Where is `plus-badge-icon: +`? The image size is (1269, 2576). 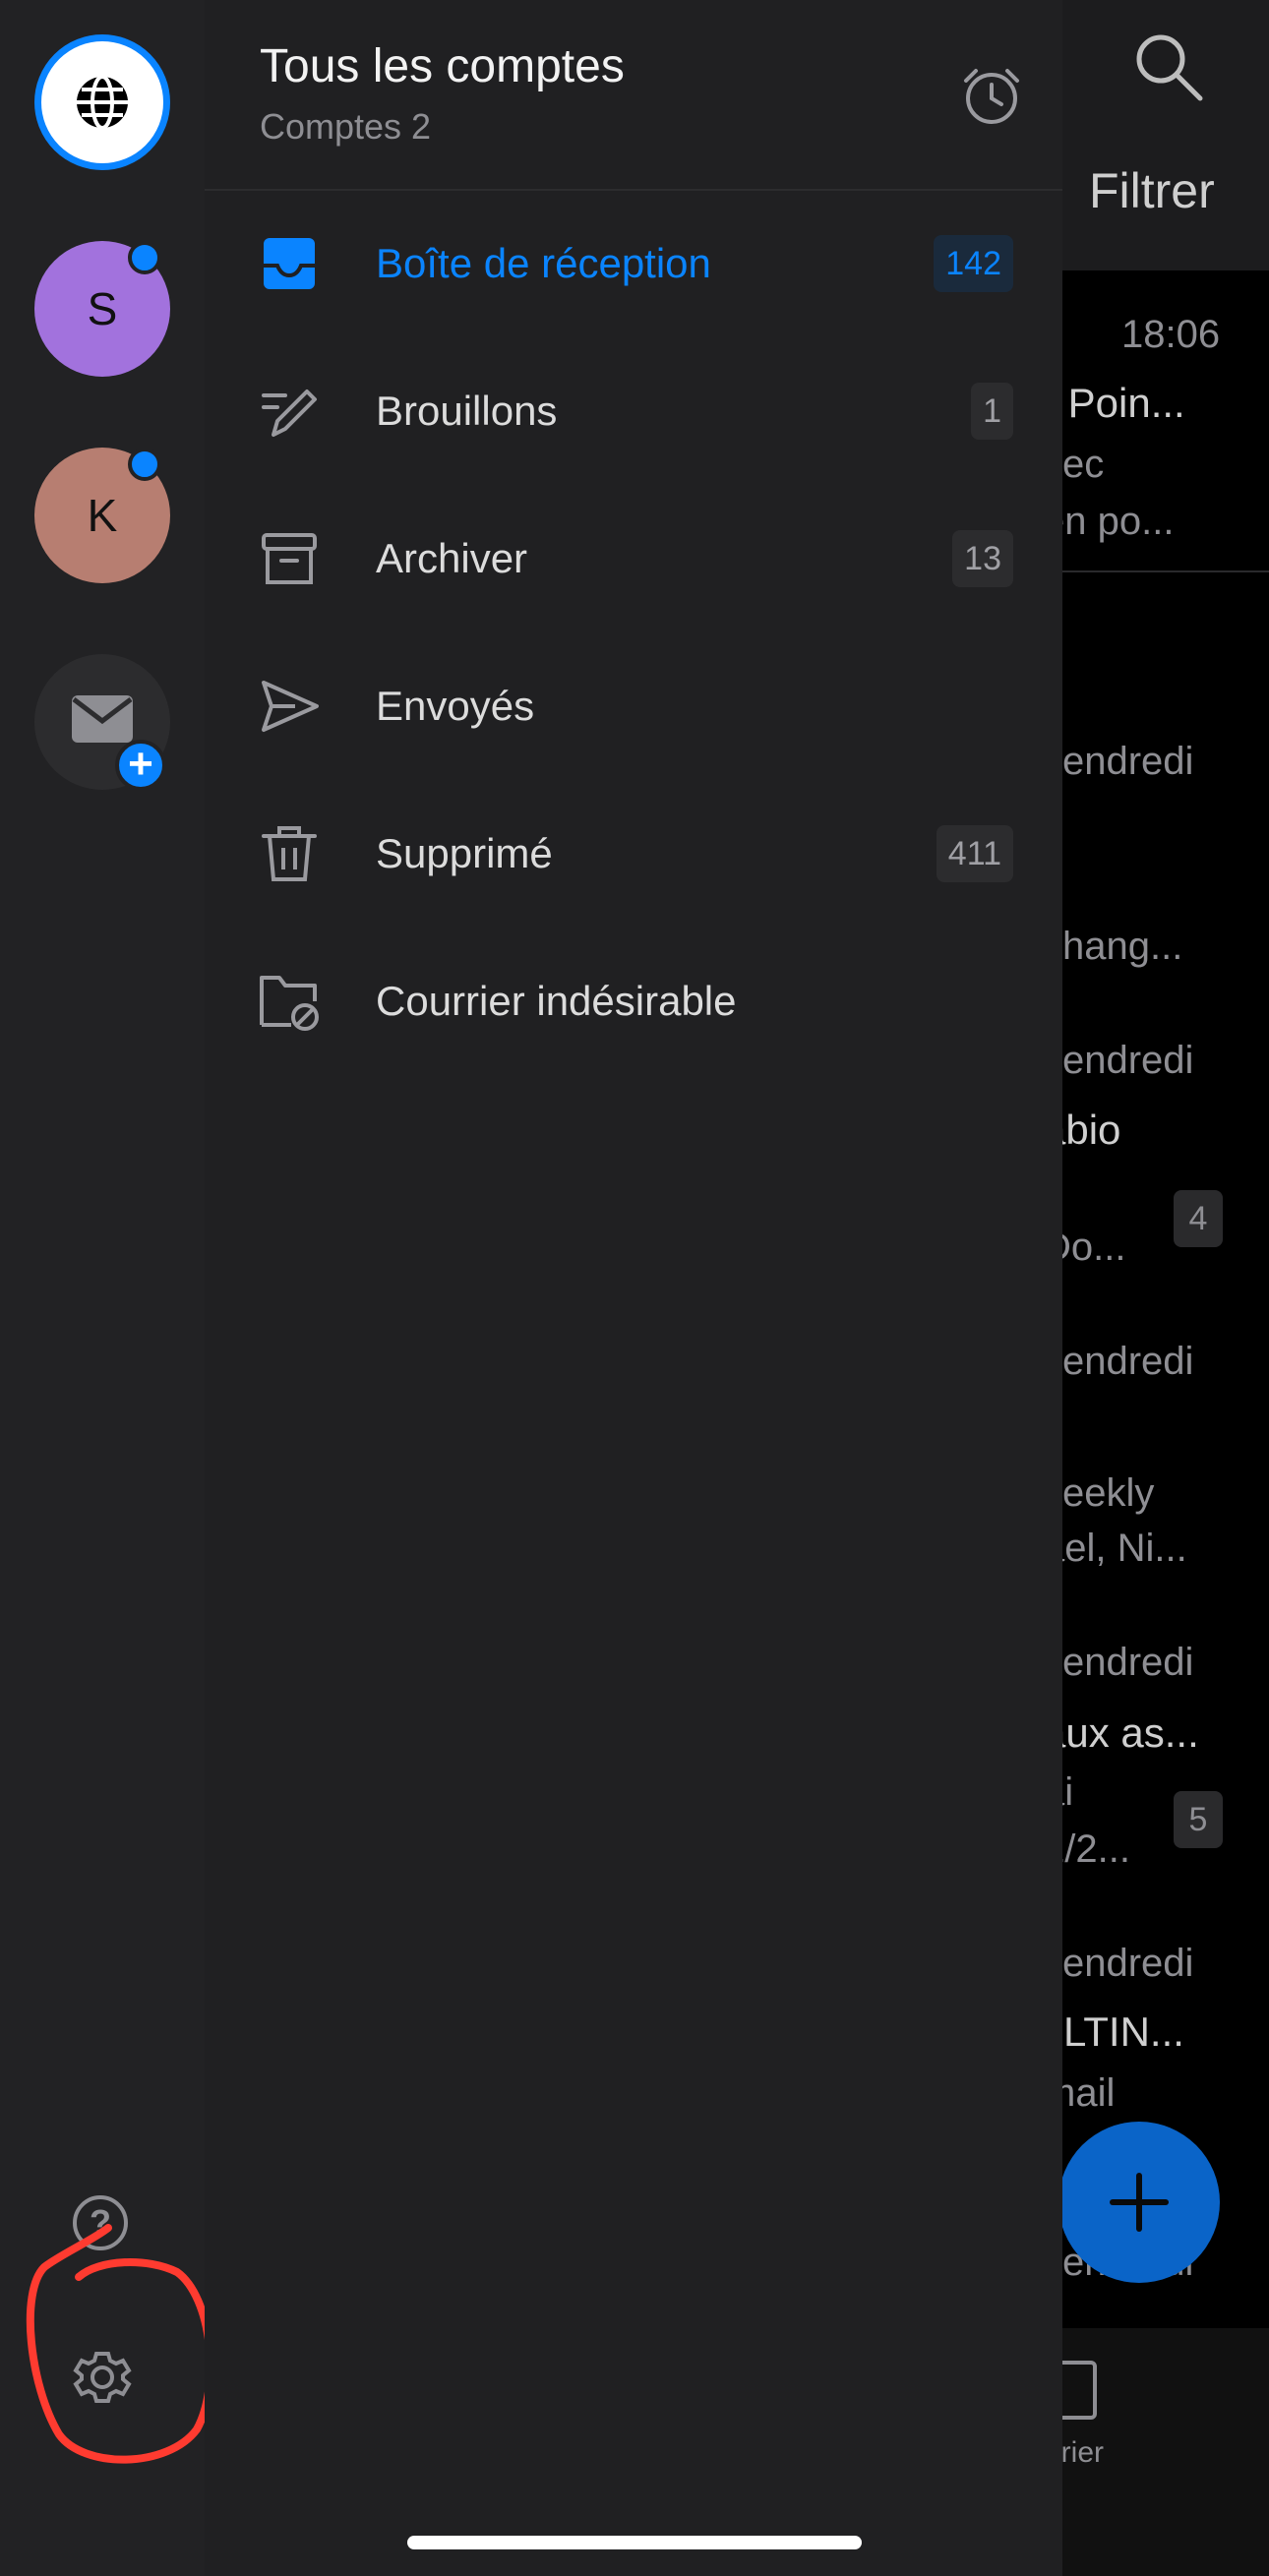
plus-badge-icon: + is located at coordinates (140, 765).